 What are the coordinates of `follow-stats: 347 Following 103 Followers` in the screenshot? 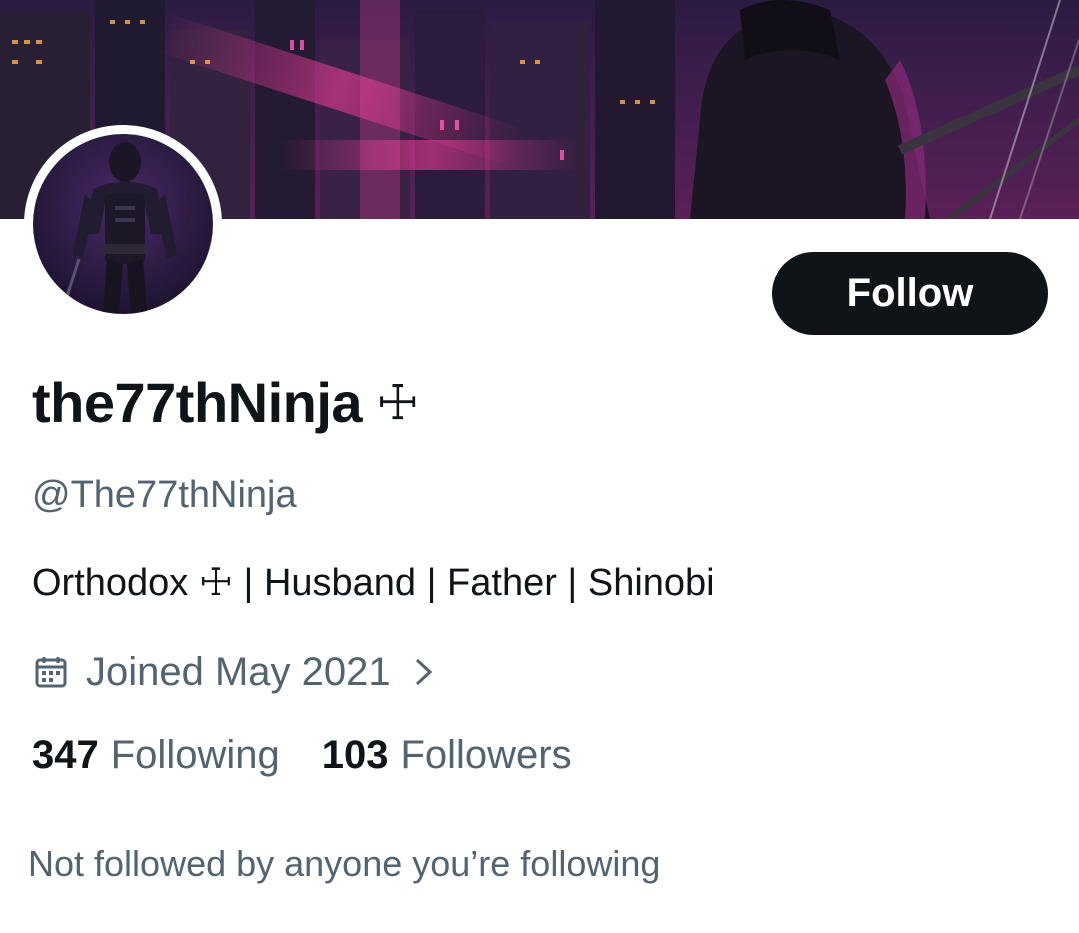 It's located at (302, 755).